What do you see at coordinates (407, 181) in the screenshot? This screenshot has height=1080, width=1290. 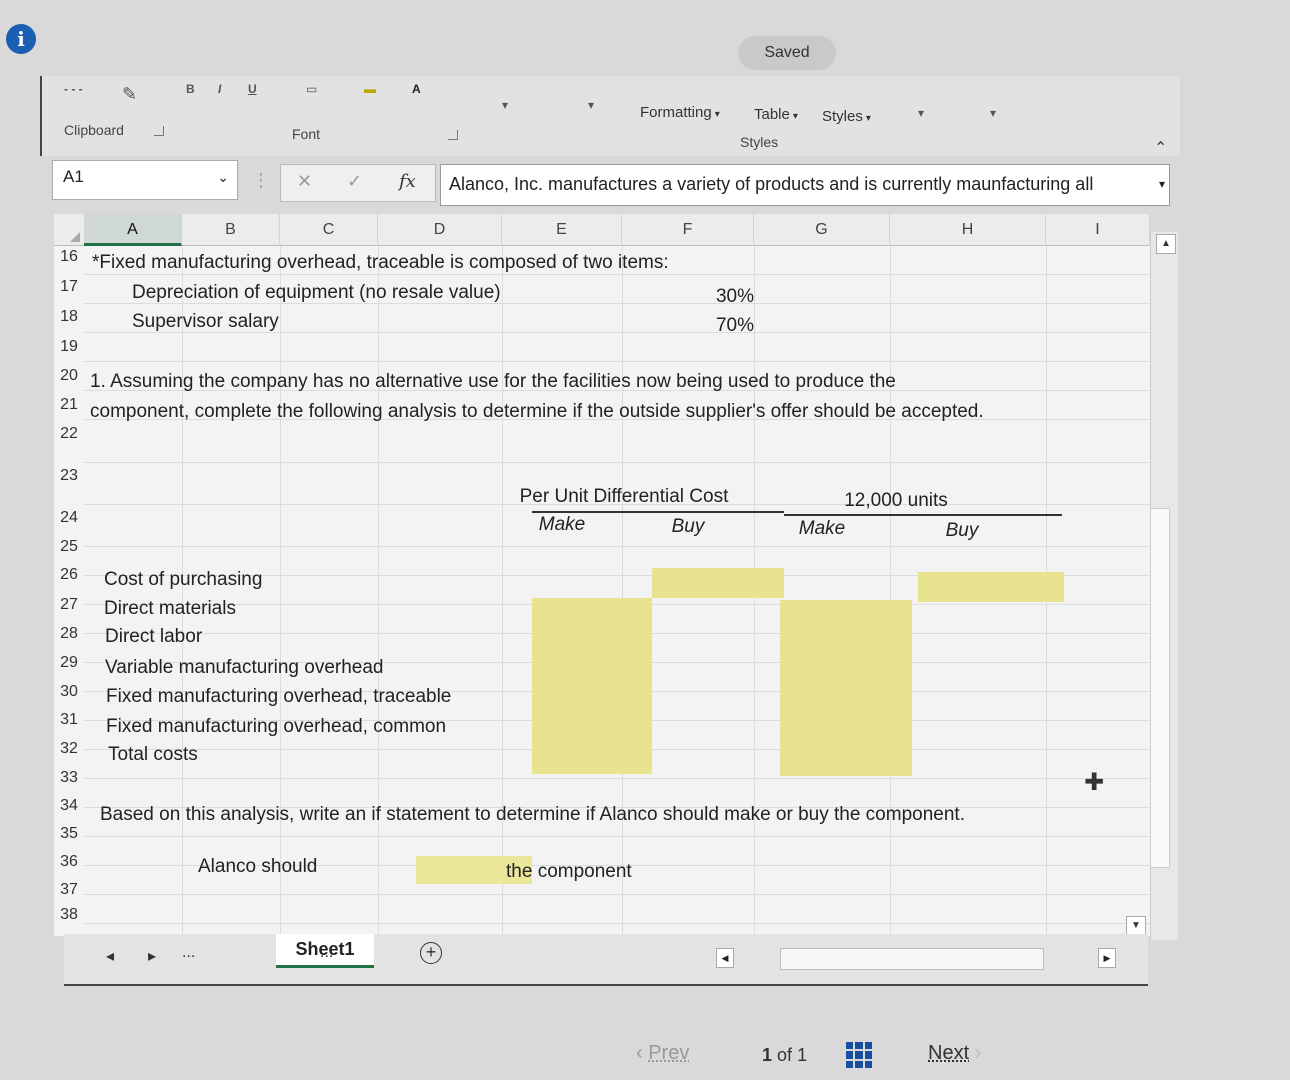 I see `insert-function-icon: fx` at bounding box center [407, 181].